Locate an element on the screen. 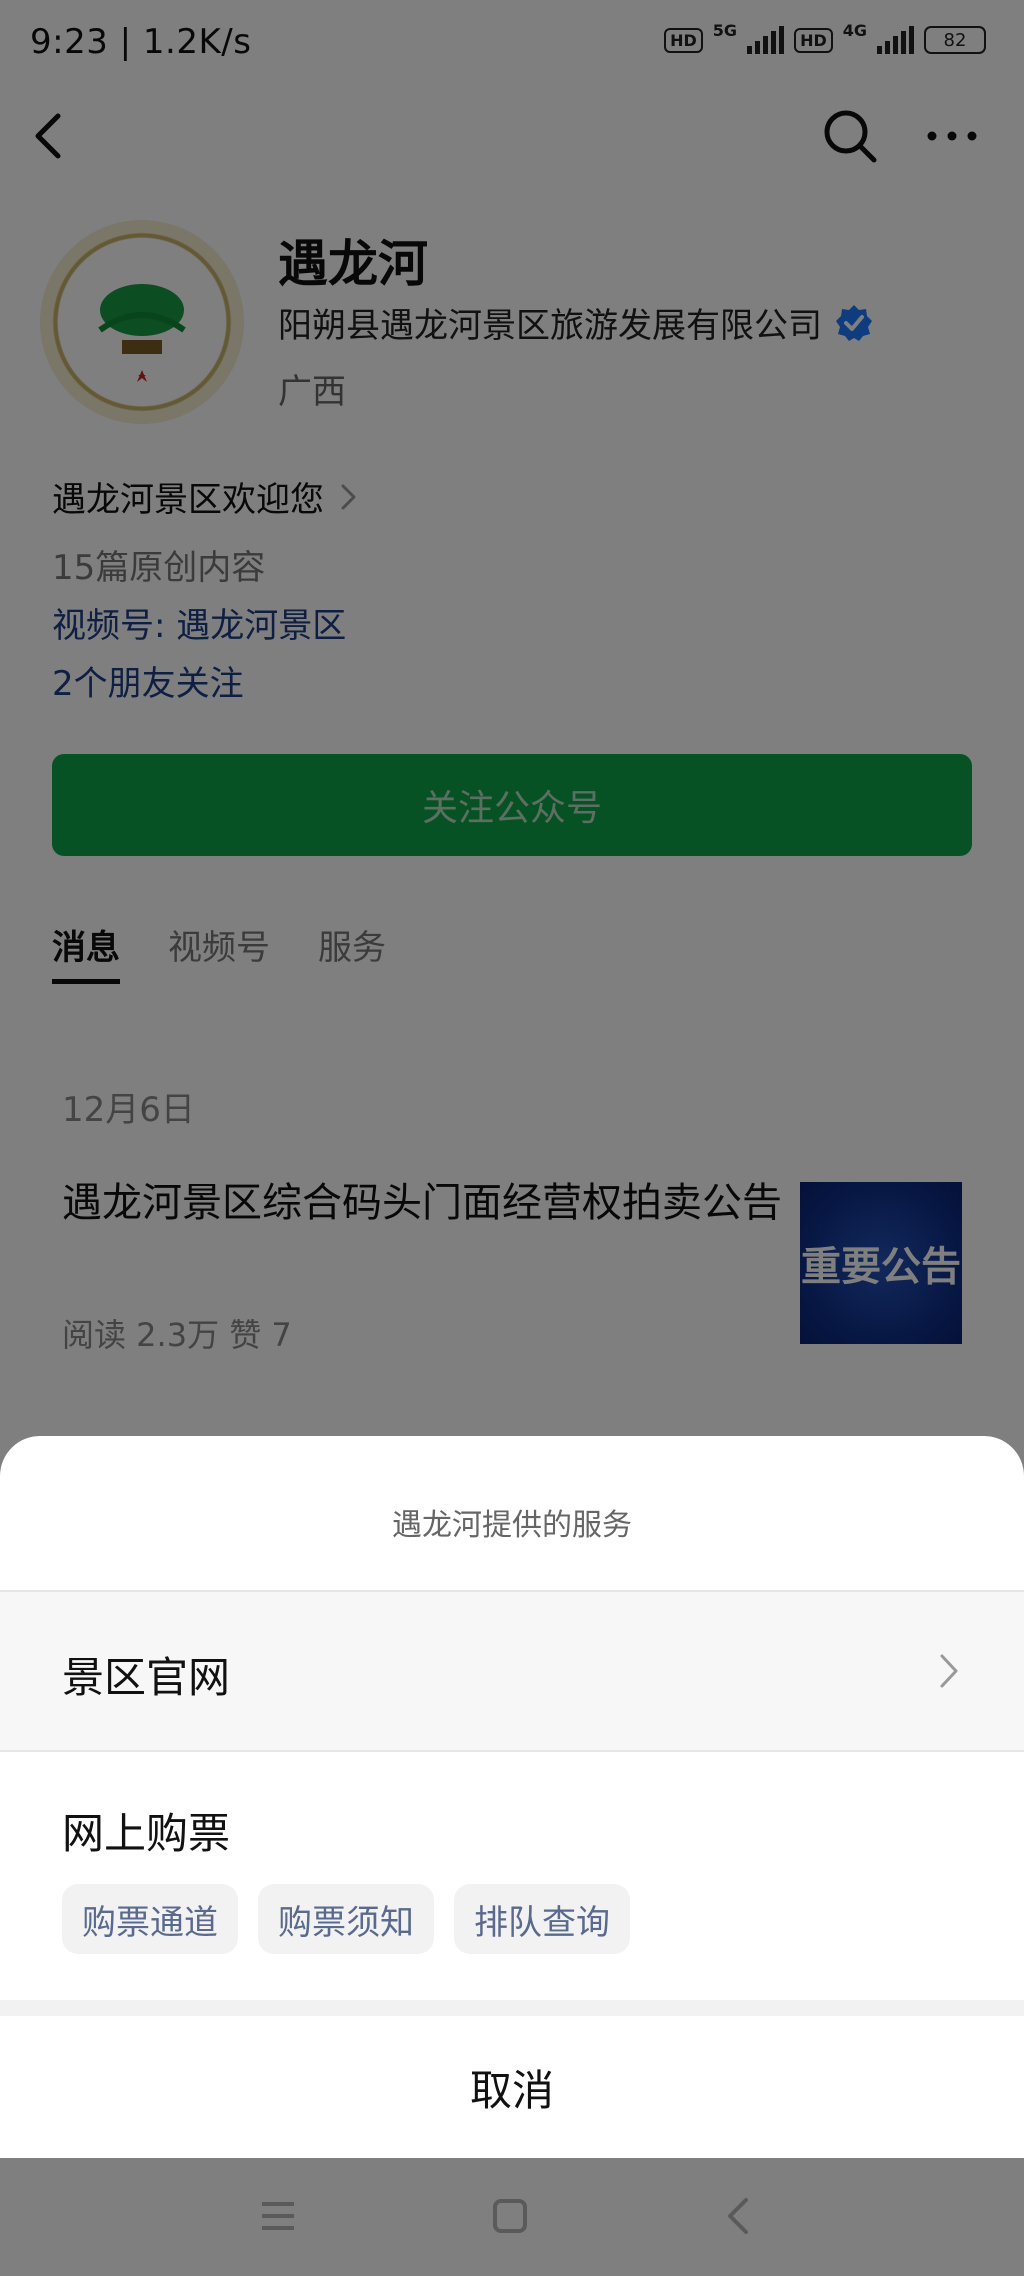  ticket-notice-button: 购票须知 is located at coordinates (346, 1919).